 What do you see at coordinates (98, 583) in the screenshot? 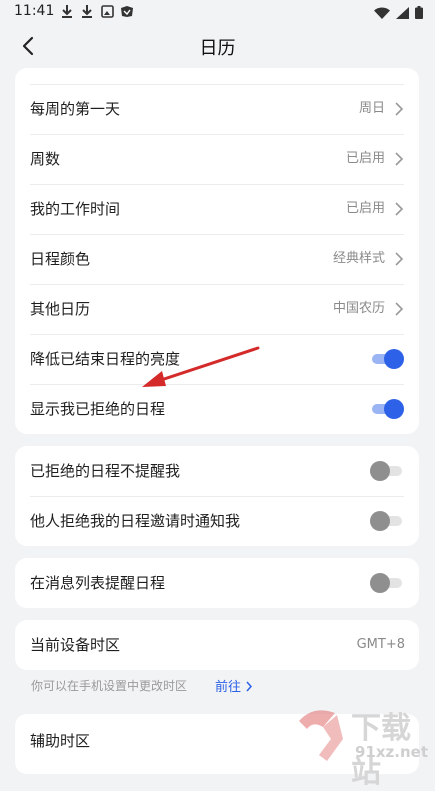
I see `setting-label: 在消息列表提醒日程` at bounding box center [98, 583].